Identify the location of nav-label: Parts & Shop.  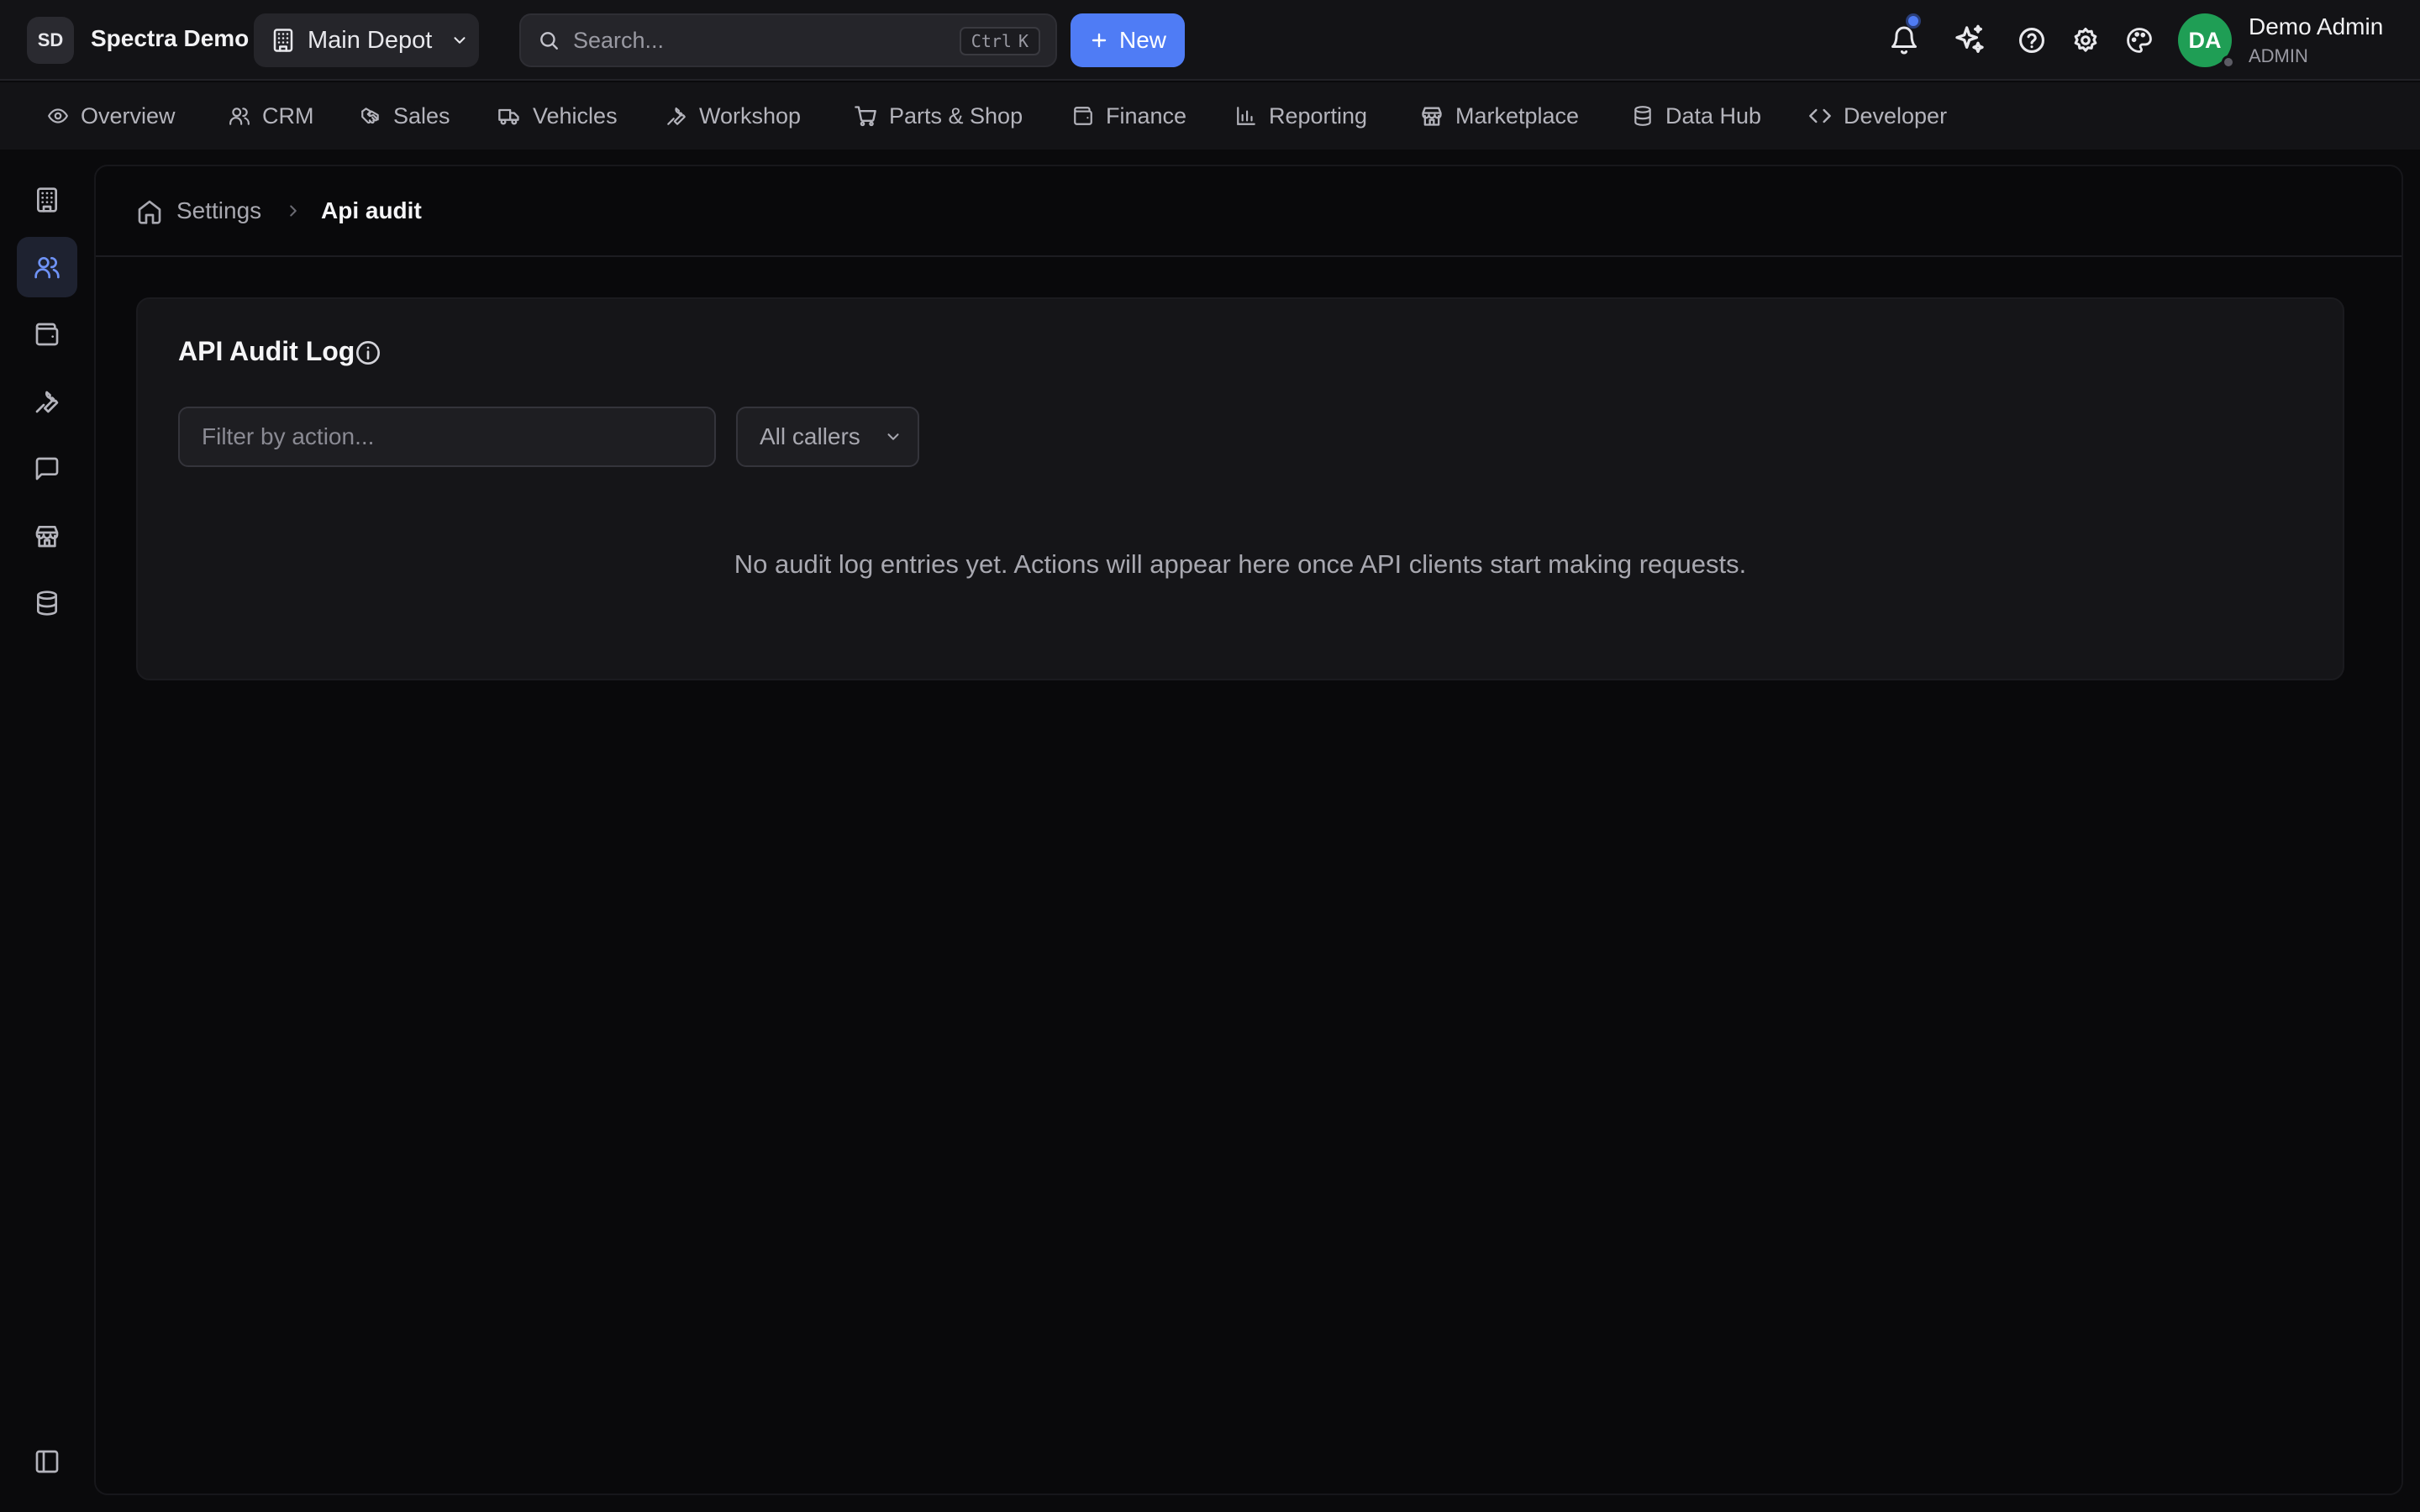
(956, 115).